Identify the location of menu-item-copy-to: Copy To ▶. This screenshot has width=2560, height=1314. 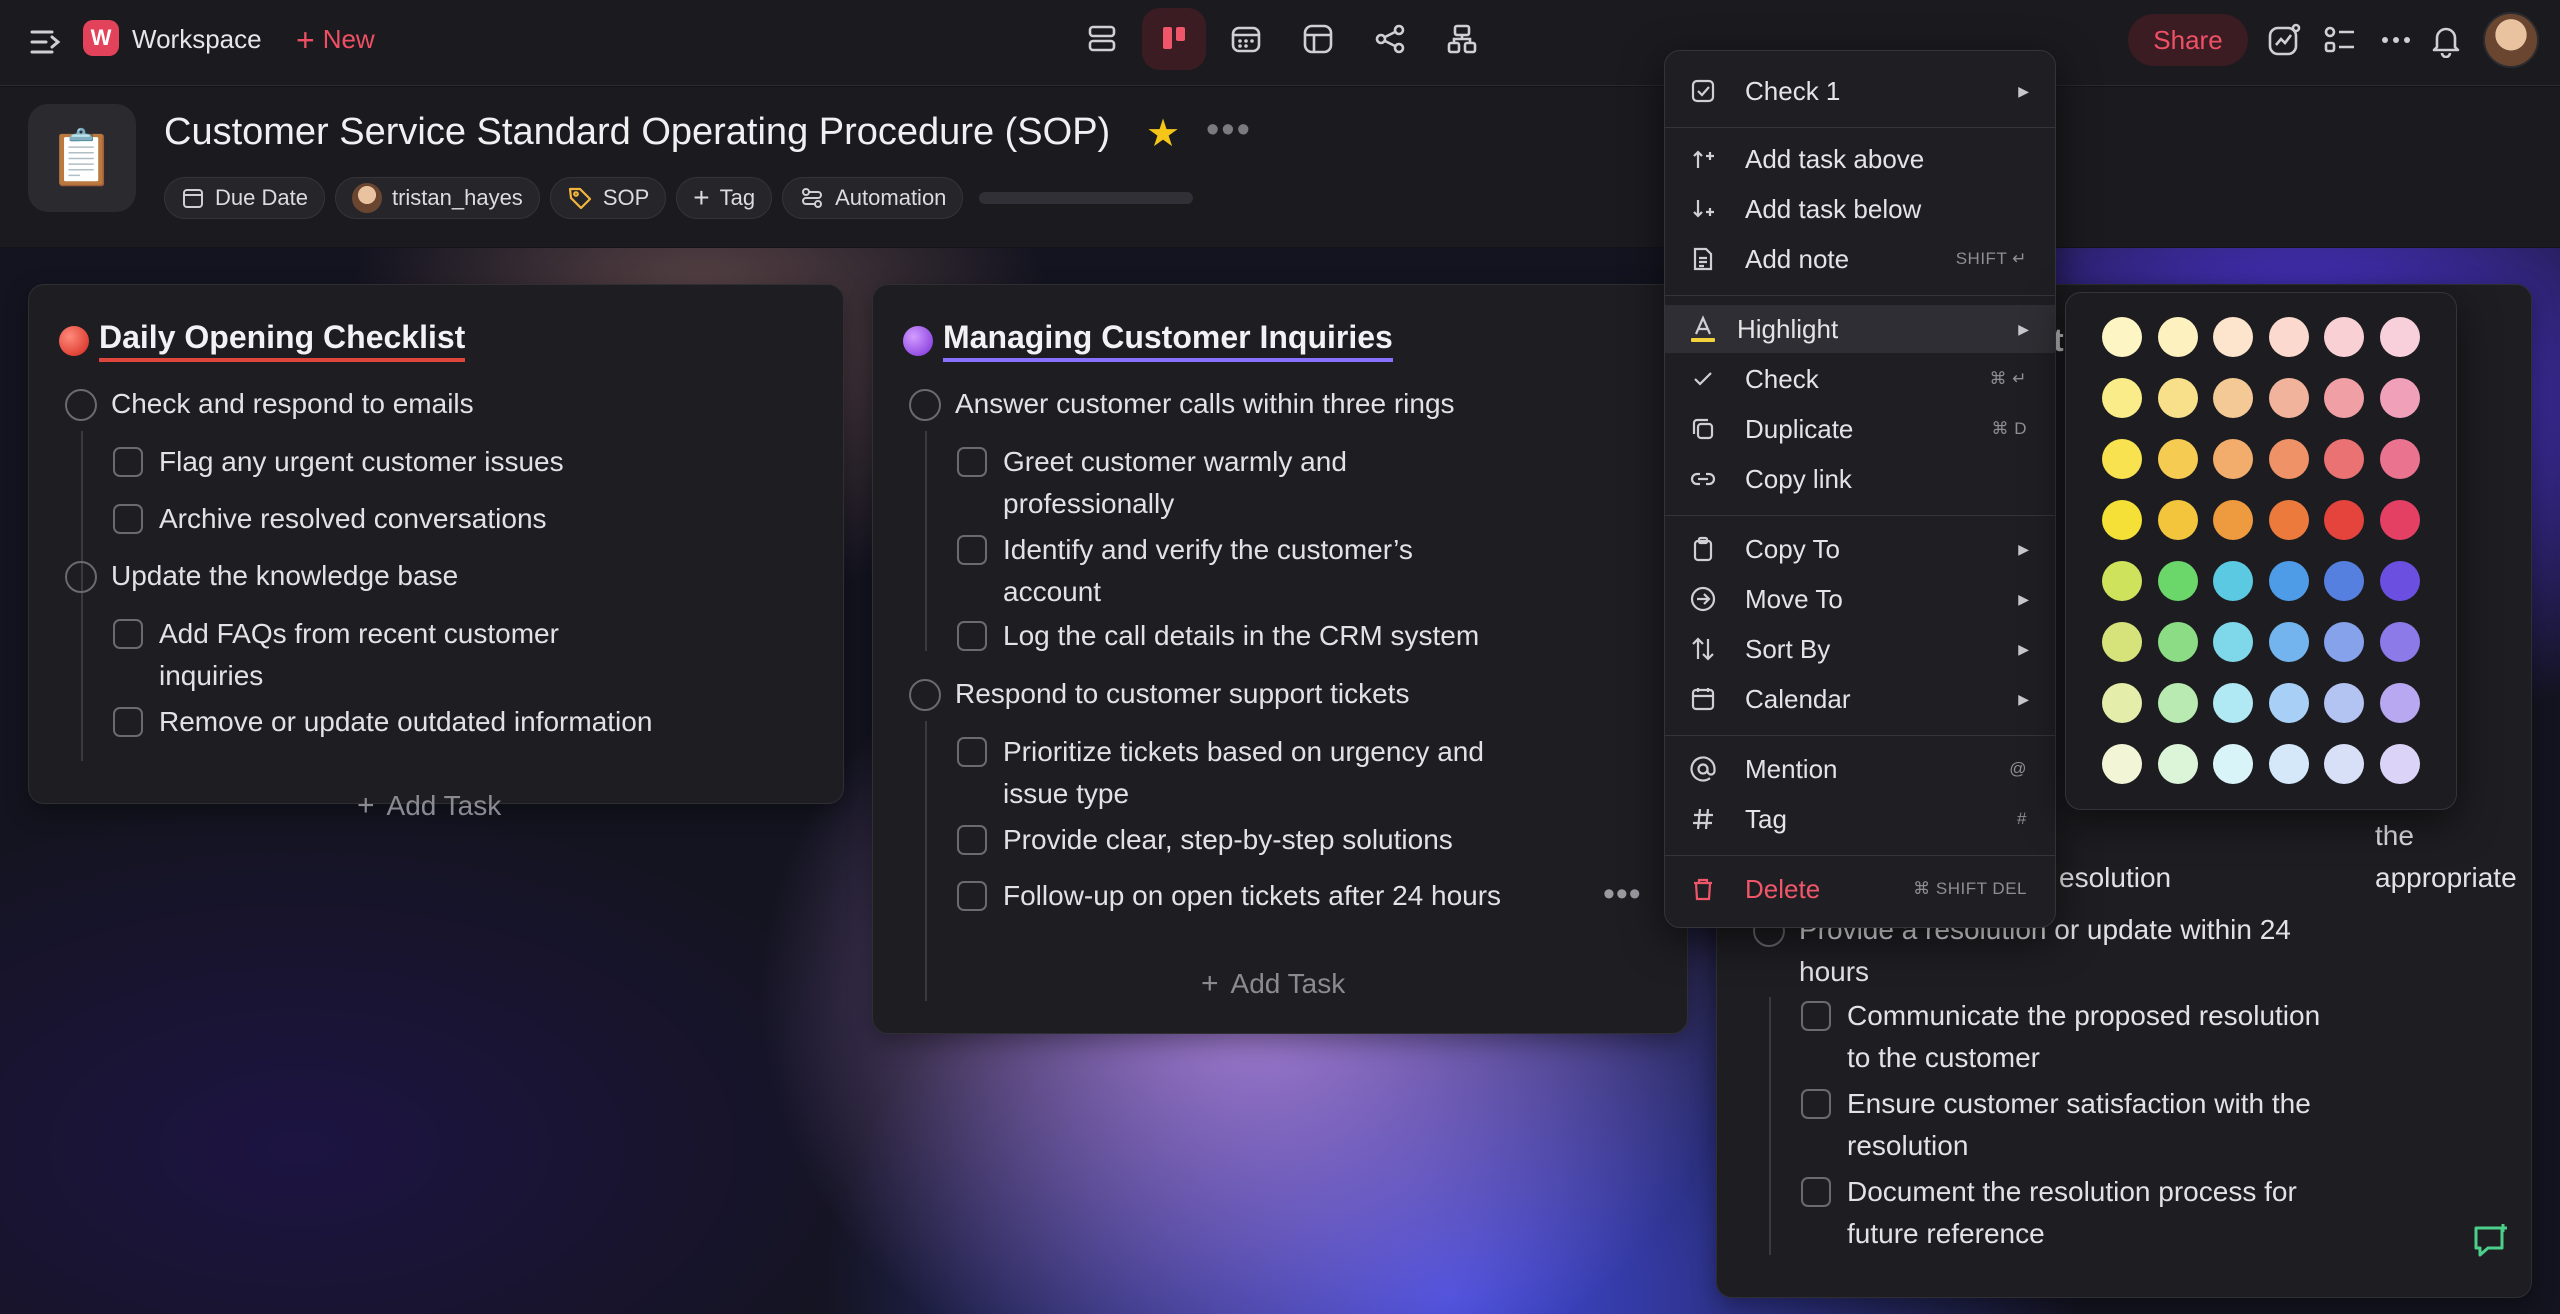
(1860, 549).